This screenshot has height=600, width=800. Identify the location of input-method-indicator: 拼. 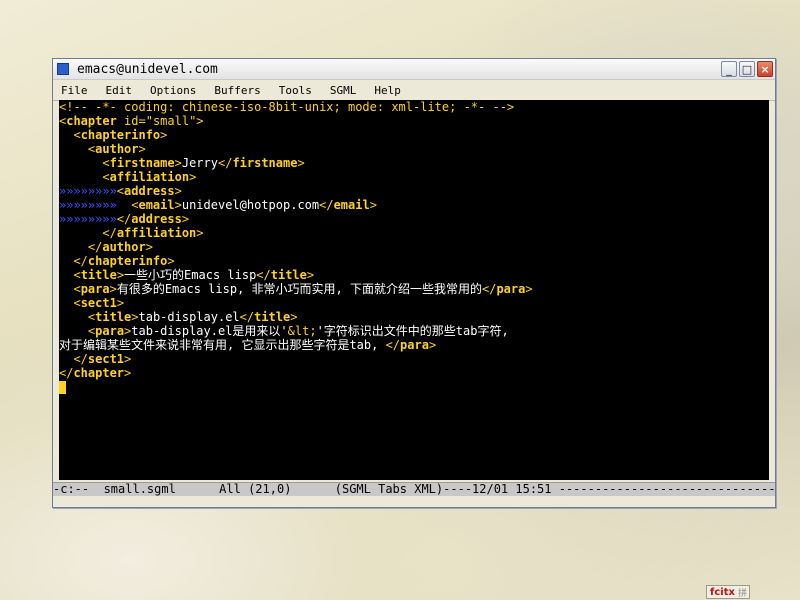
(742, 593).